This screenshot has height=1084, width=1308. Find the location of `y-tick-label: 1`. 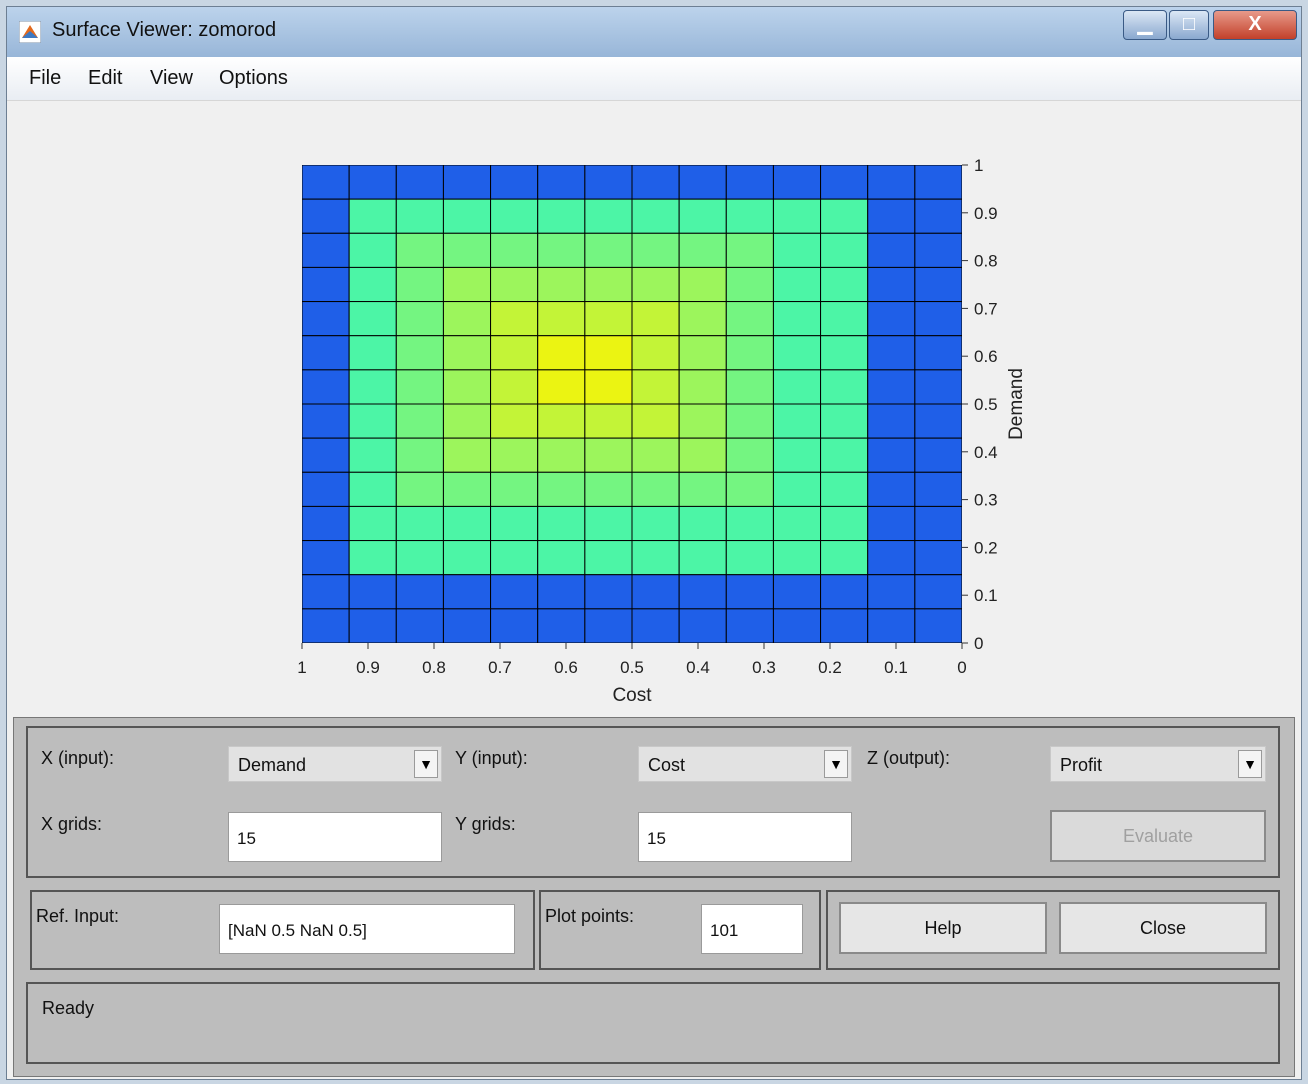

y-tick-label: 1 is located at coordinates (978, 165).